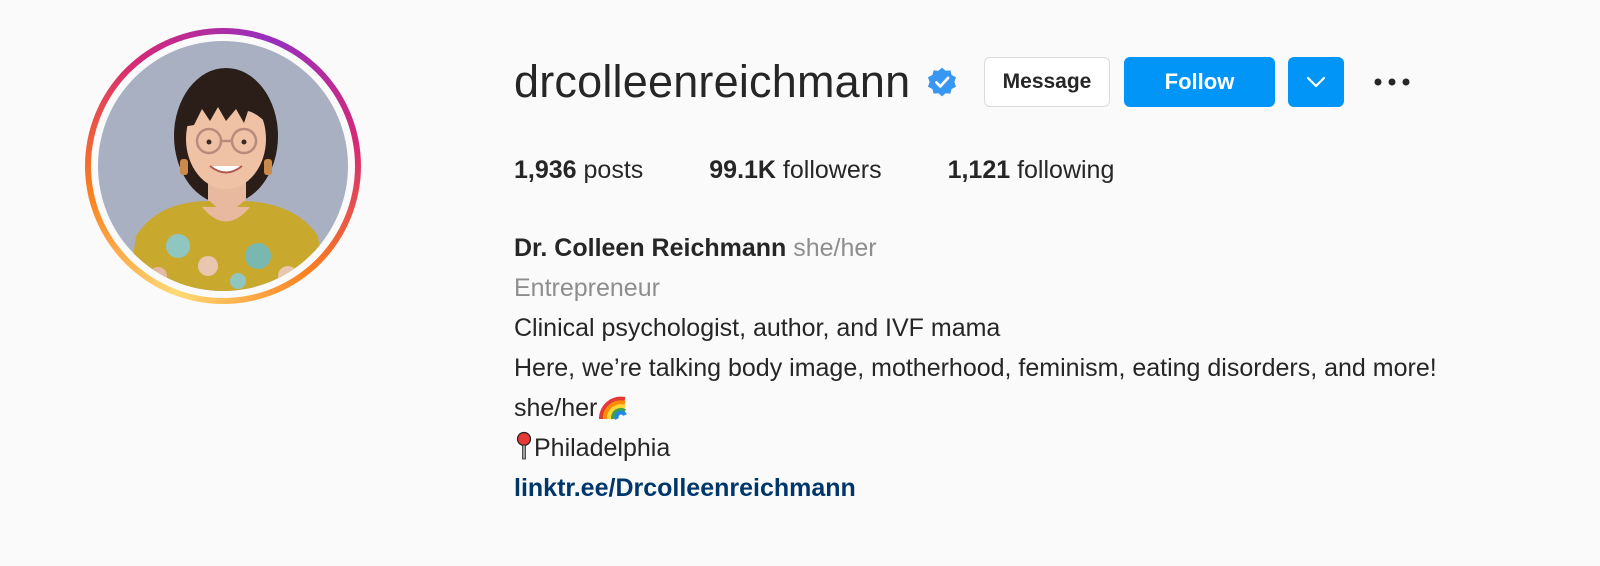  Describe the element at coordinates (975, 448) in the screenshot. I see `bio-line-4: Philadelphia` at that location.